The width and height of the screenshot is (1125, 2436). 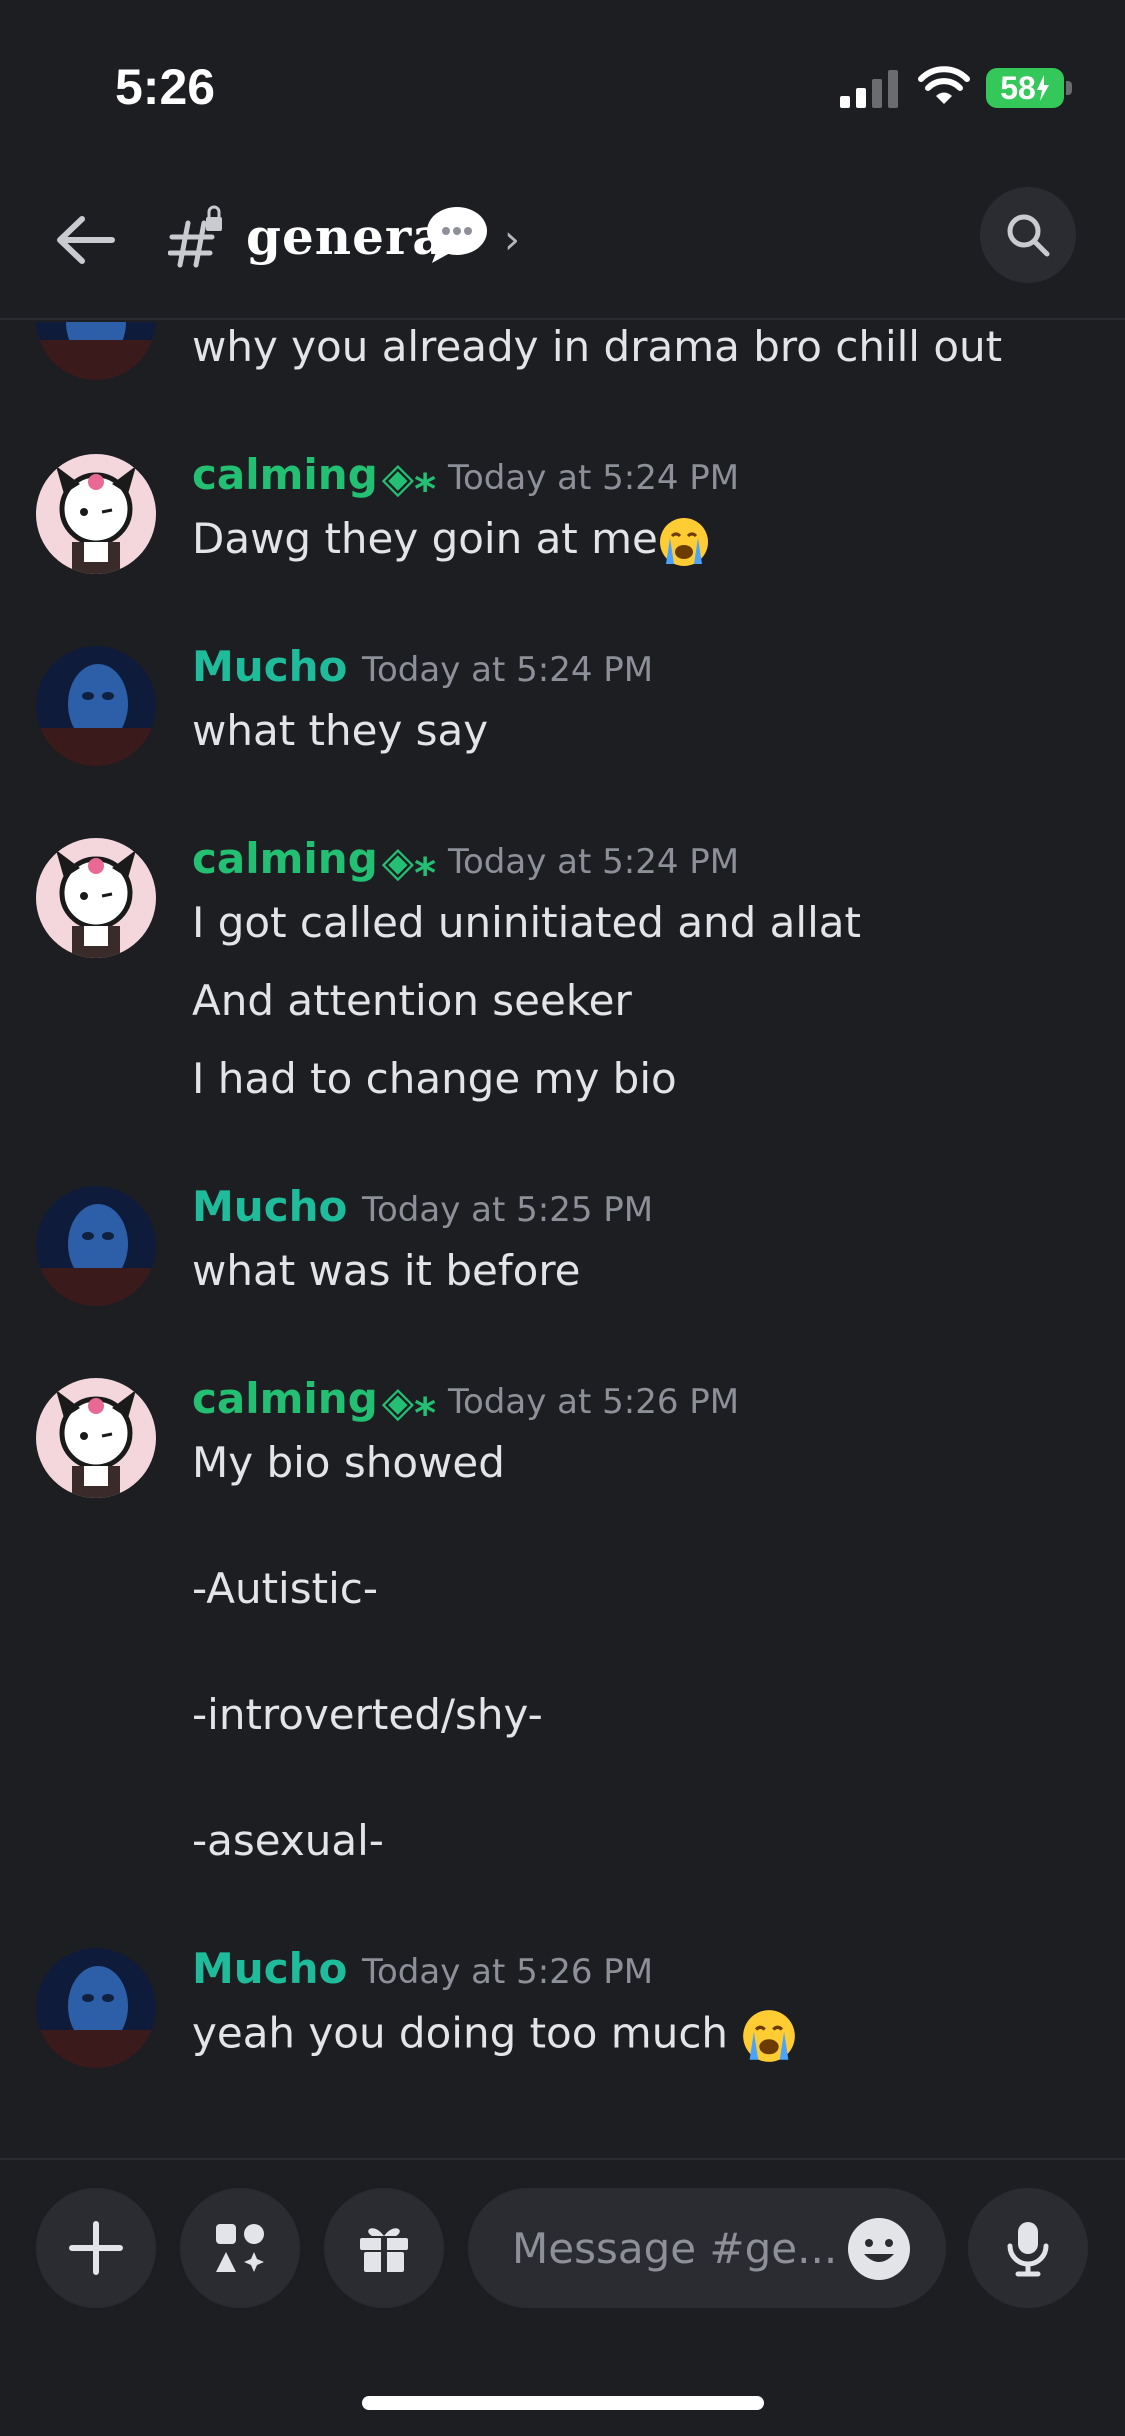 What do you see at coordinates (675, 2248) in the screenshot?
I see `message-input` at bounding box center [675, 2248].